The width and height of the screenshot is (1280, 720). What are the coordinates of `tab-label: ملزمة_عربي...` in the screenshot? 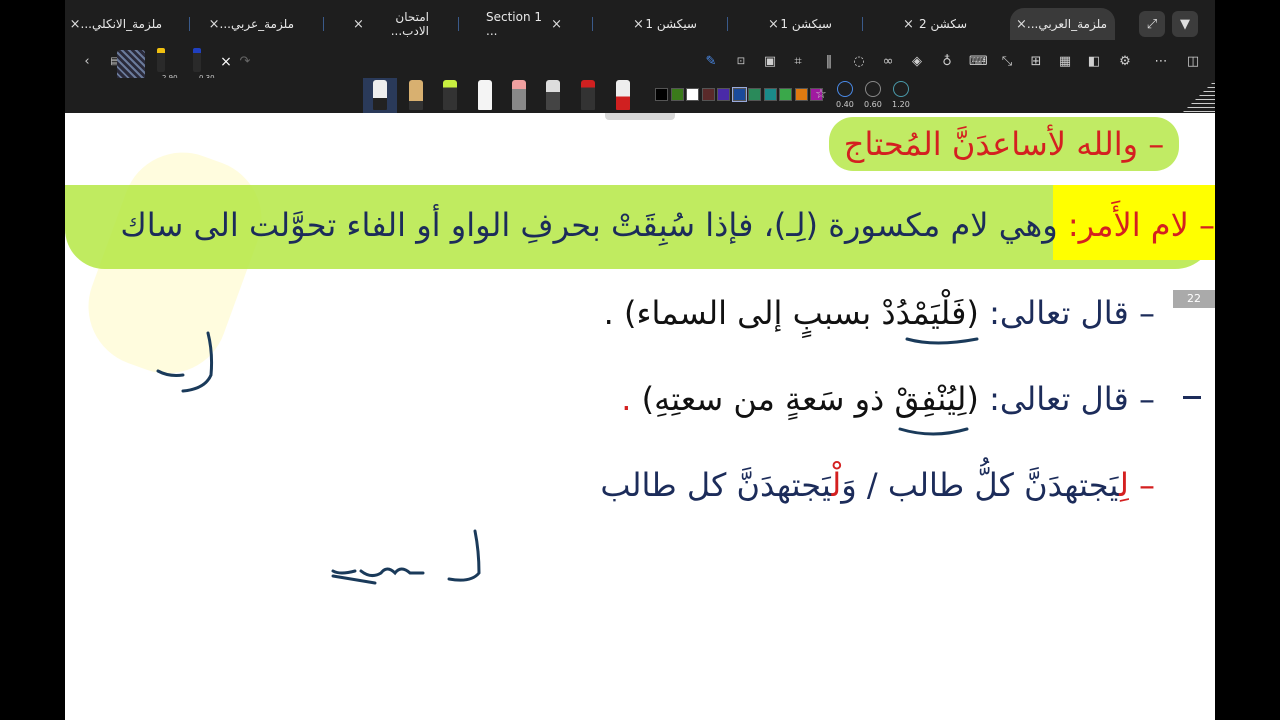 It's located at (256, 24).